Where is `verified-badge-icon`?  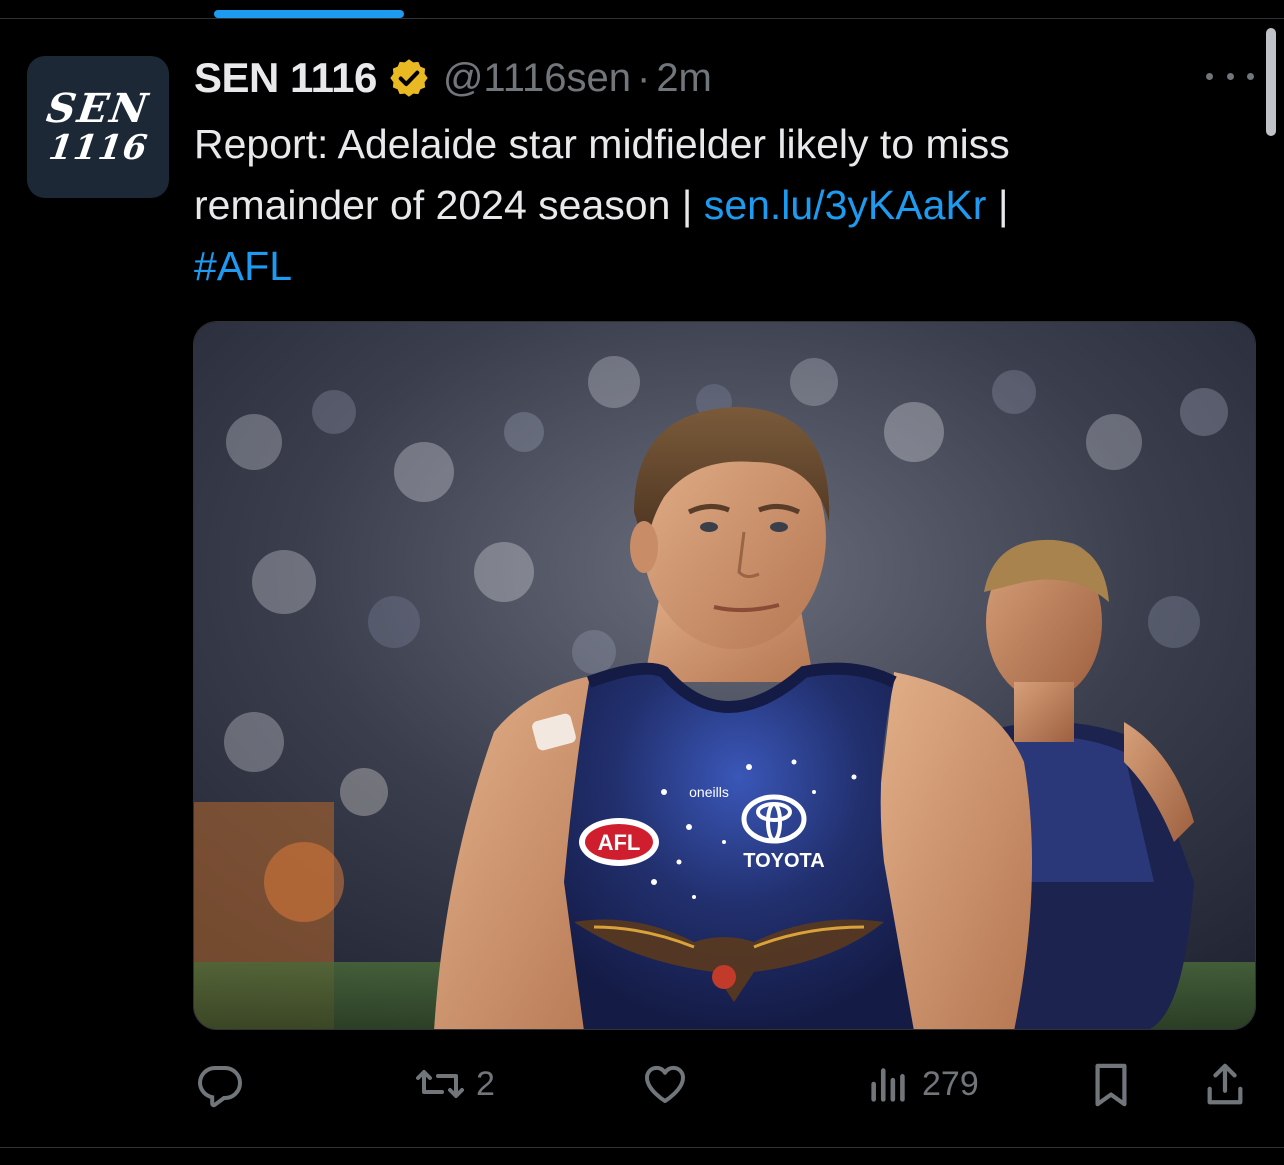 verified-badge-icon is located at coordinates (409, 78).